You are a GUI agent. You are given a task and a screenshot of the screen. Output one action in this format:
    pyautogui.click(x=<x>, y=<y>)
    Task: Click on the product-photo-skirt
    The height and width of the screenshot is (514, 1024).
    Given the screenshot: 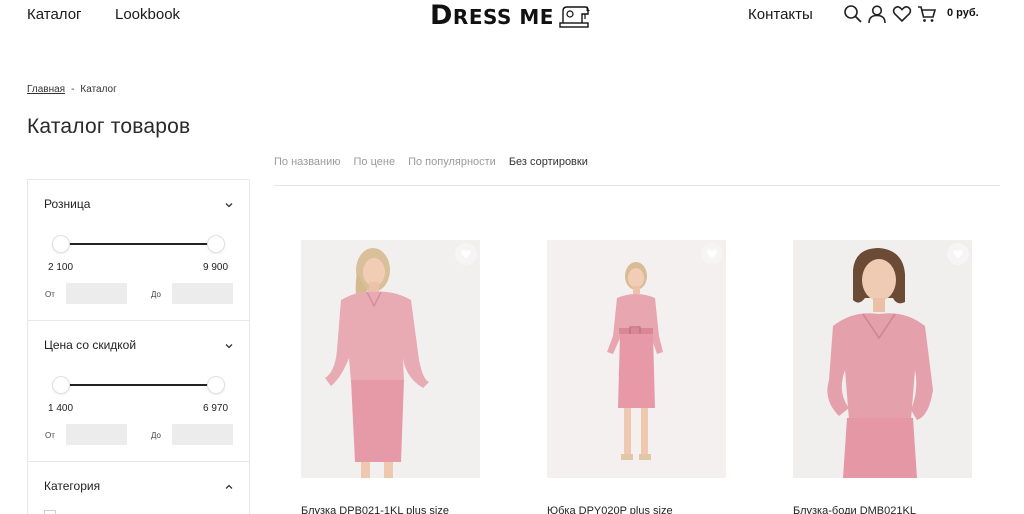 What is the action you would take?
    pyautogui.click(x=636, y=359)
    